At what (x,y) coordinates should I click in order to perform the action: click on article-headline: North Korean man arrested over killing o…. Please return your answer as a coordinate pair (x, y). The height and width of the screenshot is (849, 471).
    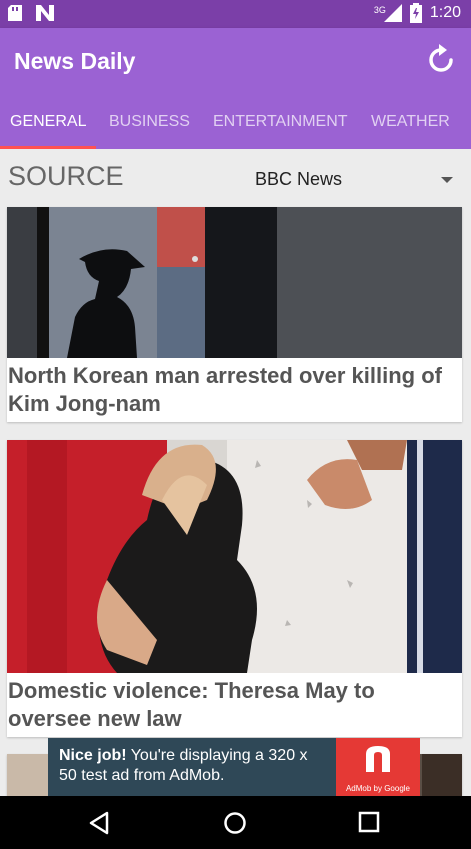
    Looking at the image, I should click on (225, 389).